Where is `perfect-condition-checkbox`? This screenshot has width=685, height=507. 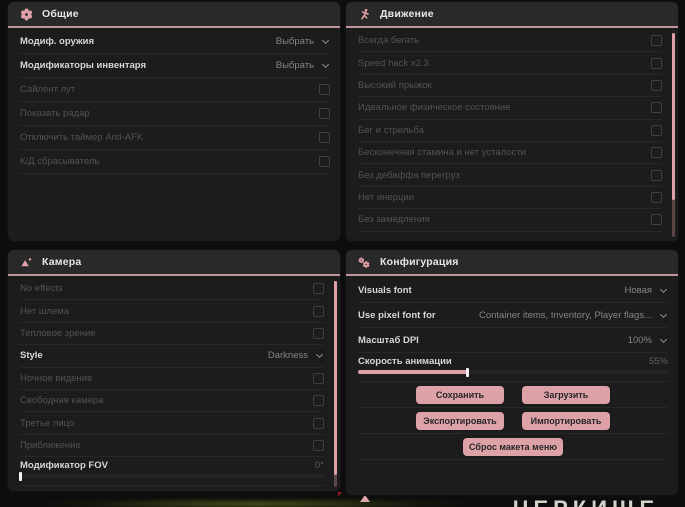 perfect-condition-checkbox is located at coordinates (656, 108).